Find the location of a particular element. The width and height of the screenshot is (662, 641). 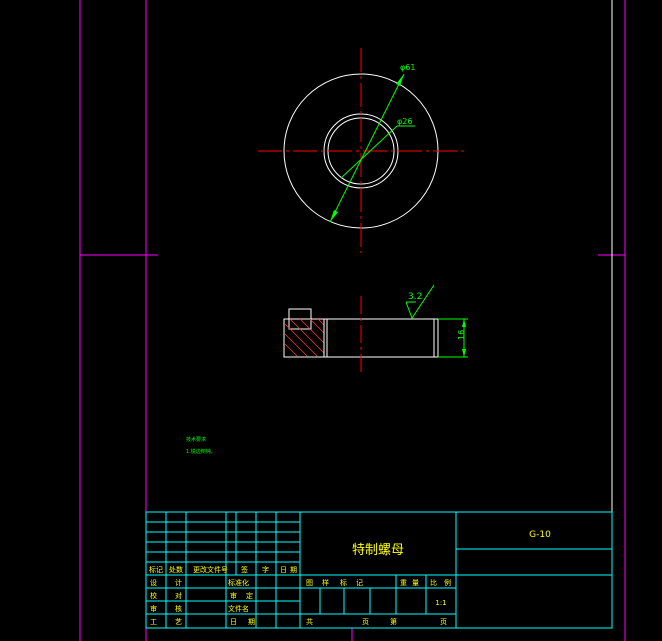

row4-b: 艺 is located at coordinates (178, 622).